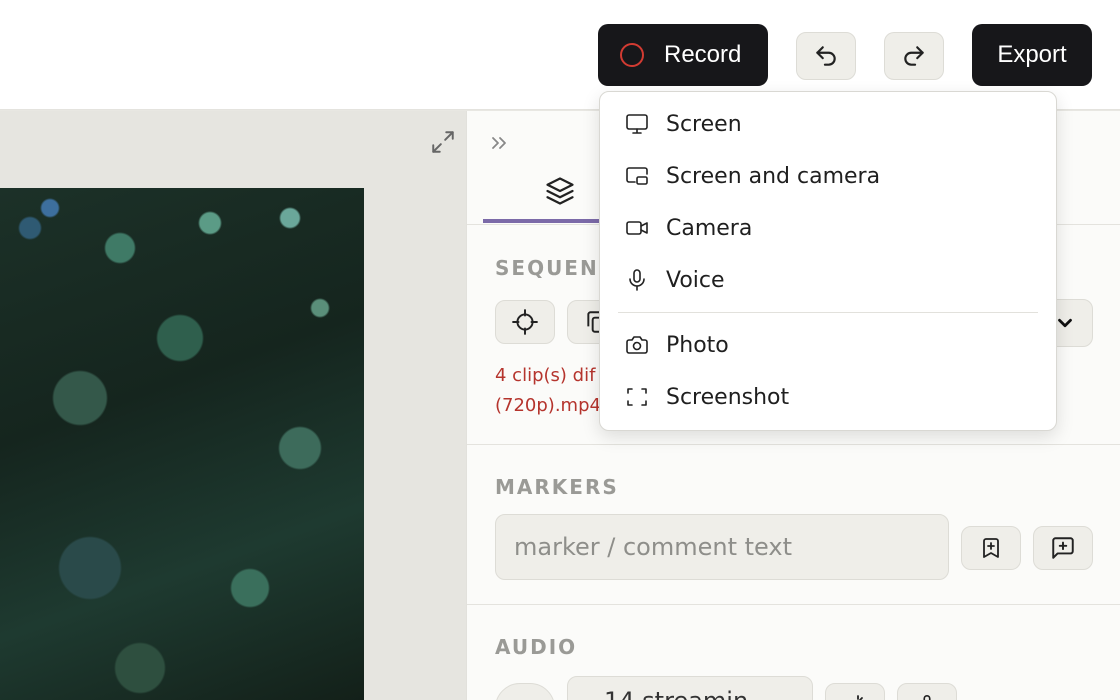 The height and width of the screenshot is (700, 1120). I want to click on crosshair-button, so click(525, 322).